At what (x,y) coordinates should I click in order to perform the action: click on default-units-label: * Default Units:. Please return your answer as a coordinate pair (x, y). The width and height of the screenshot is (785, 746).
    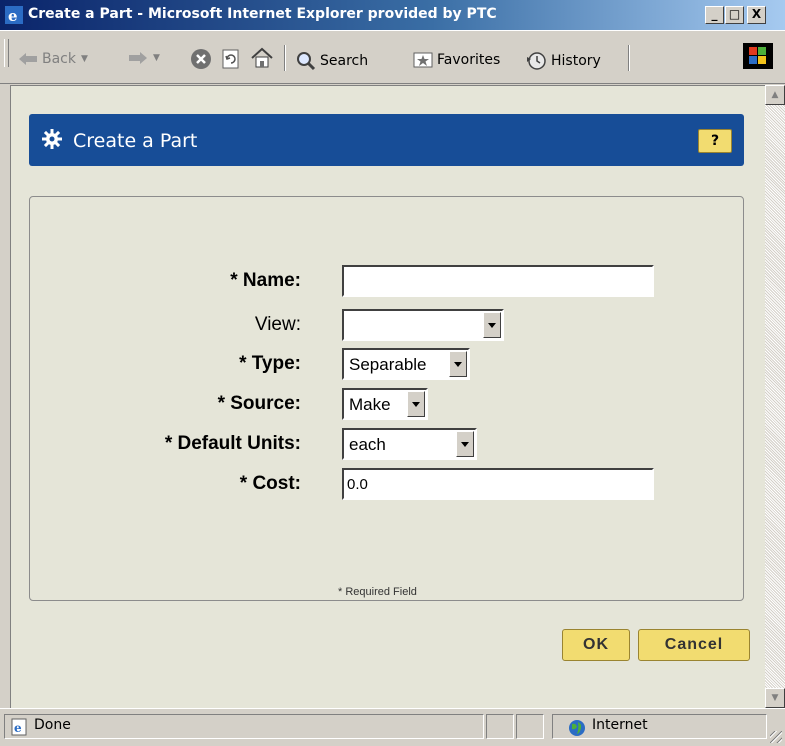
    Looking at the image, I should click on (232, 443).